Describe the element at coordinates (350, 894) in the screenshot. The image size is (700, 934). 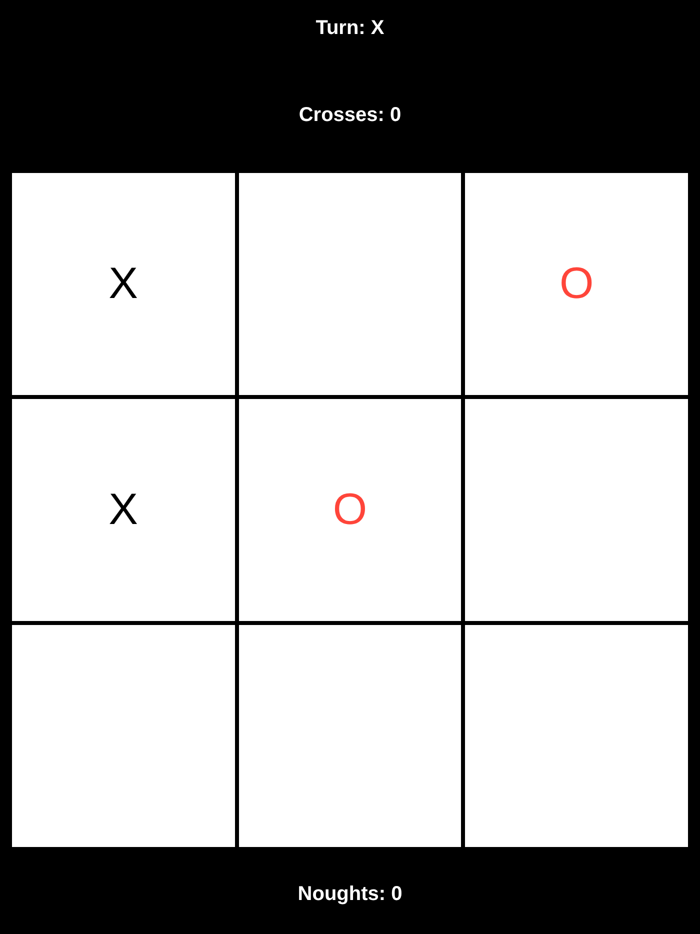
I see `noughts-score: Noughts: 0` at that location.